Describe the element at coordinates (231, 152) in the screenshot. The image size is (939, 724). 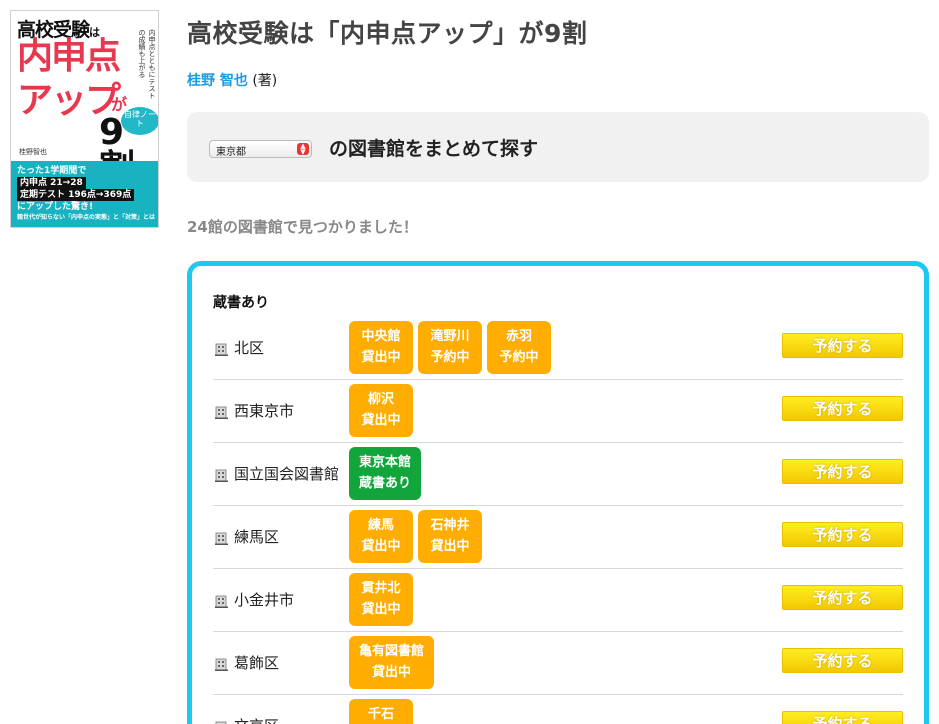
I see `prefecture-select-value: 東京都` at that location.